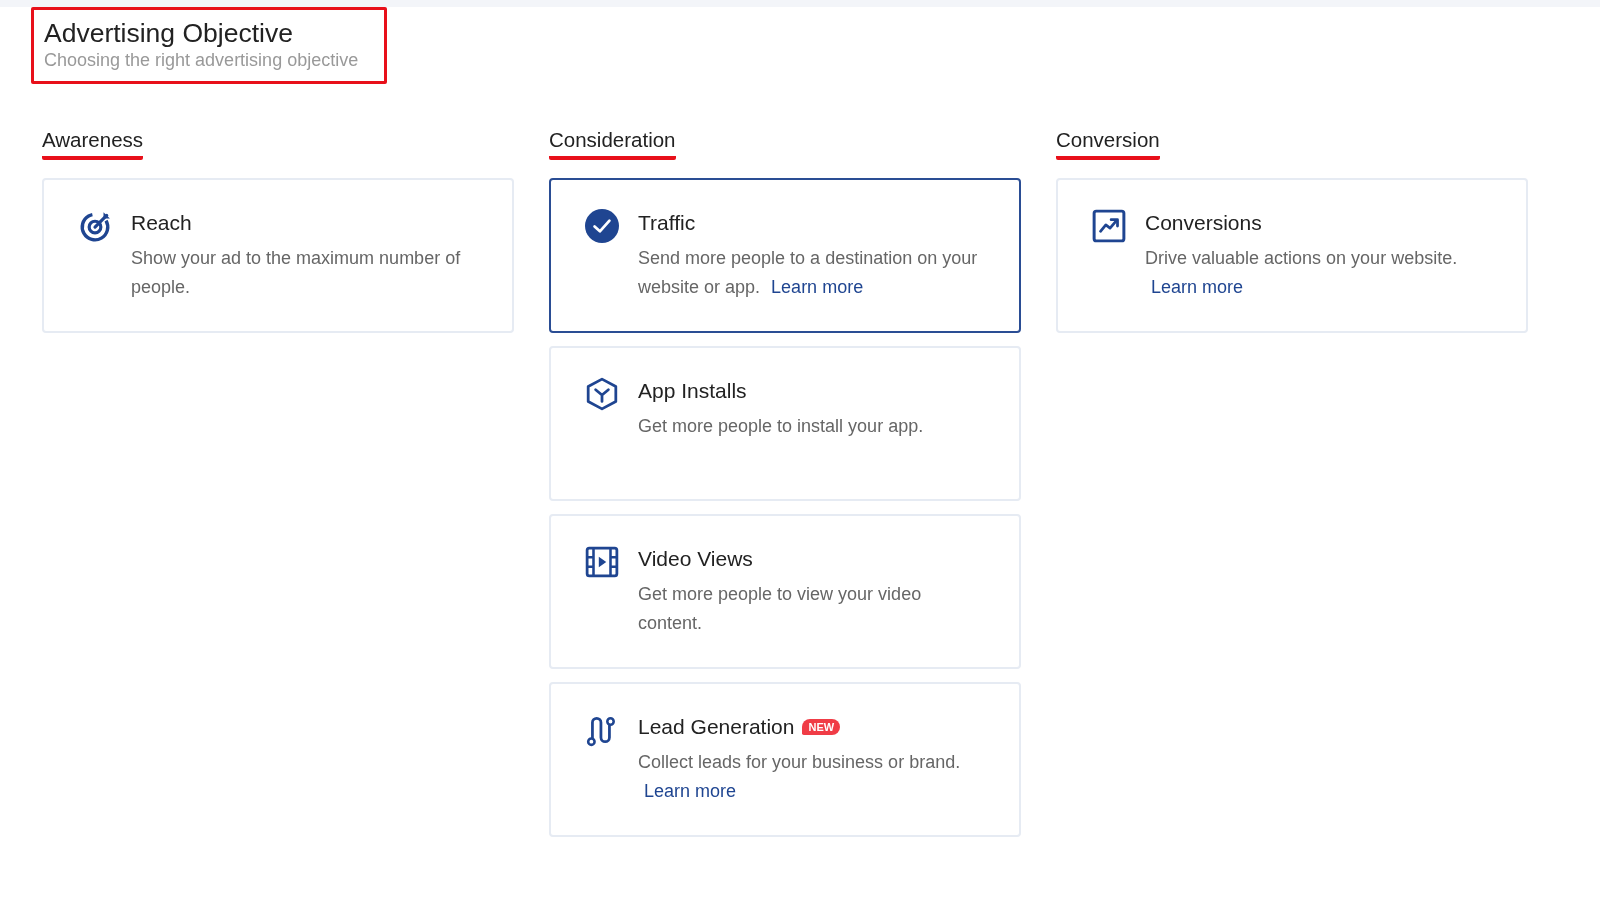 This screenshot has height=897, width=1600. What do you see at coordinates (692, 391) in the screenshot?
I see `objective-title: App Installs` at bounding box center [692, 391].